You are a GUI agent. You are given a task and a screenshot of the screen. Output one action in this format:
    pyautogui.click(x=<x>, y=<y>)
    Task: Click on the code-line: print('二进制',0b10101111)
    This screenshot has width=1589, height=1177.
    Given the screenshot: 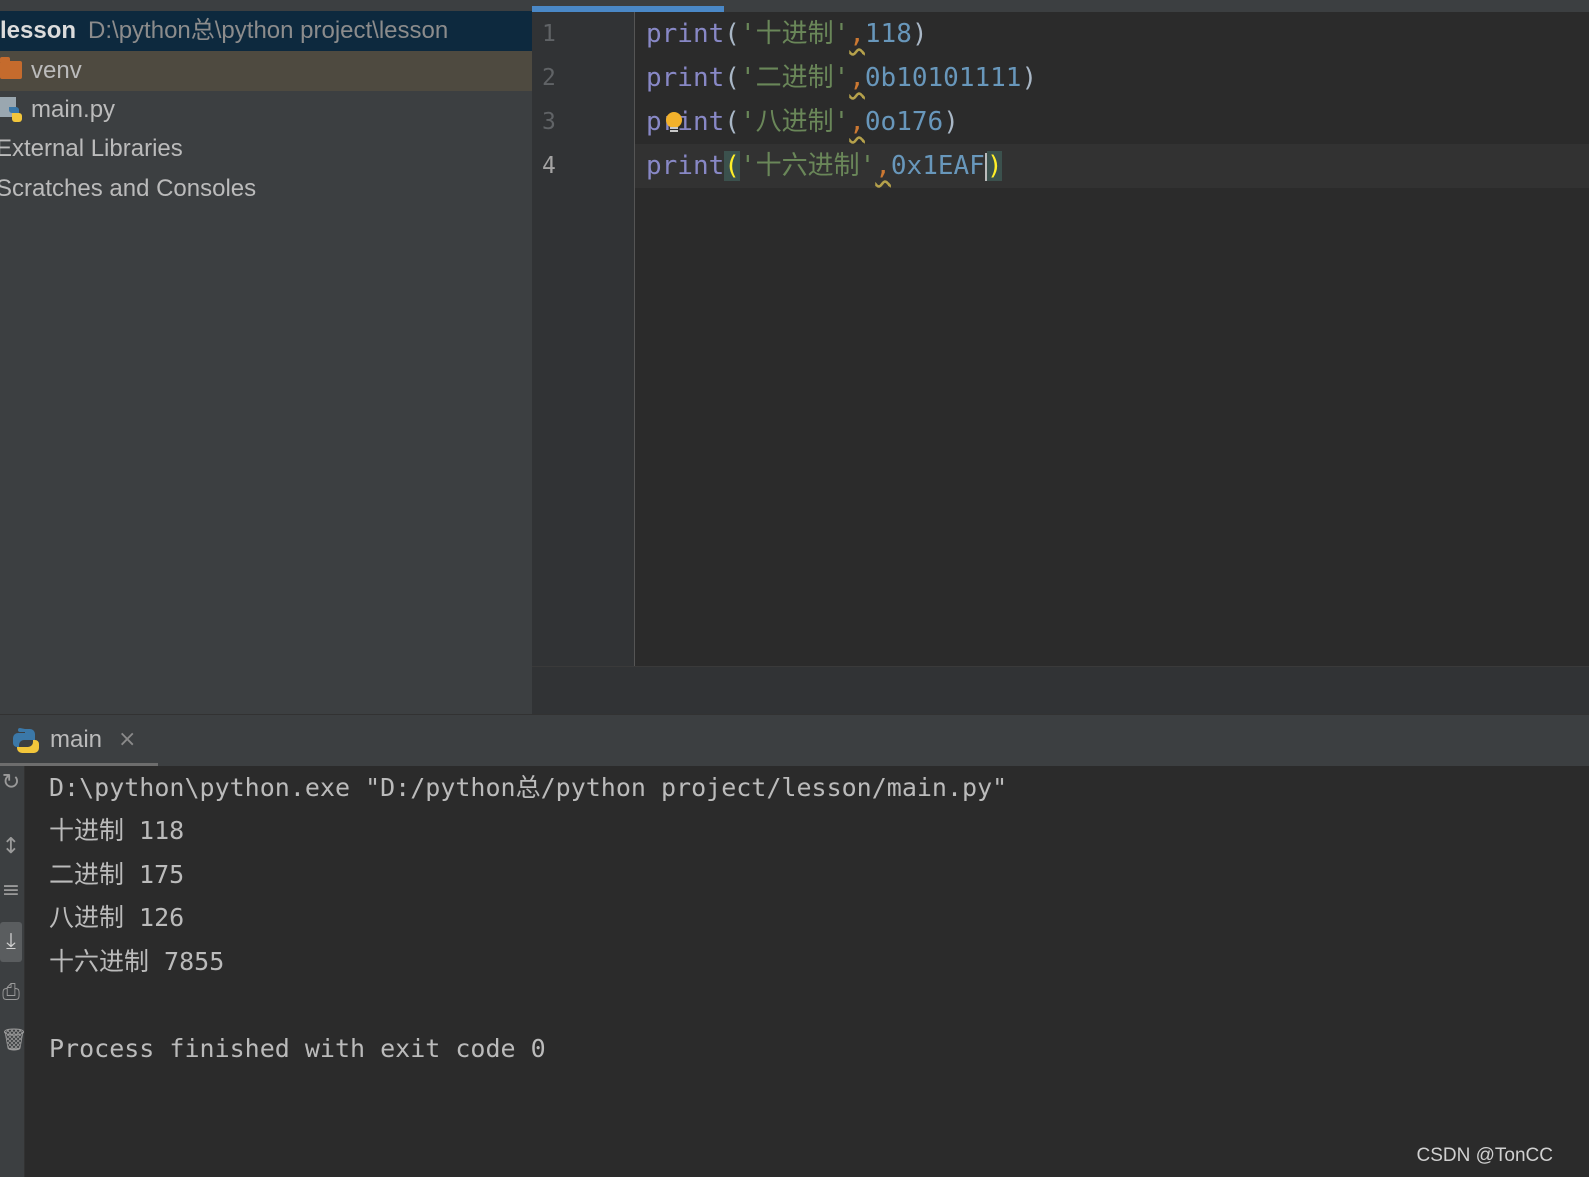 What is the action you would take?
    pyautogui.click(x=841, y=78)
    